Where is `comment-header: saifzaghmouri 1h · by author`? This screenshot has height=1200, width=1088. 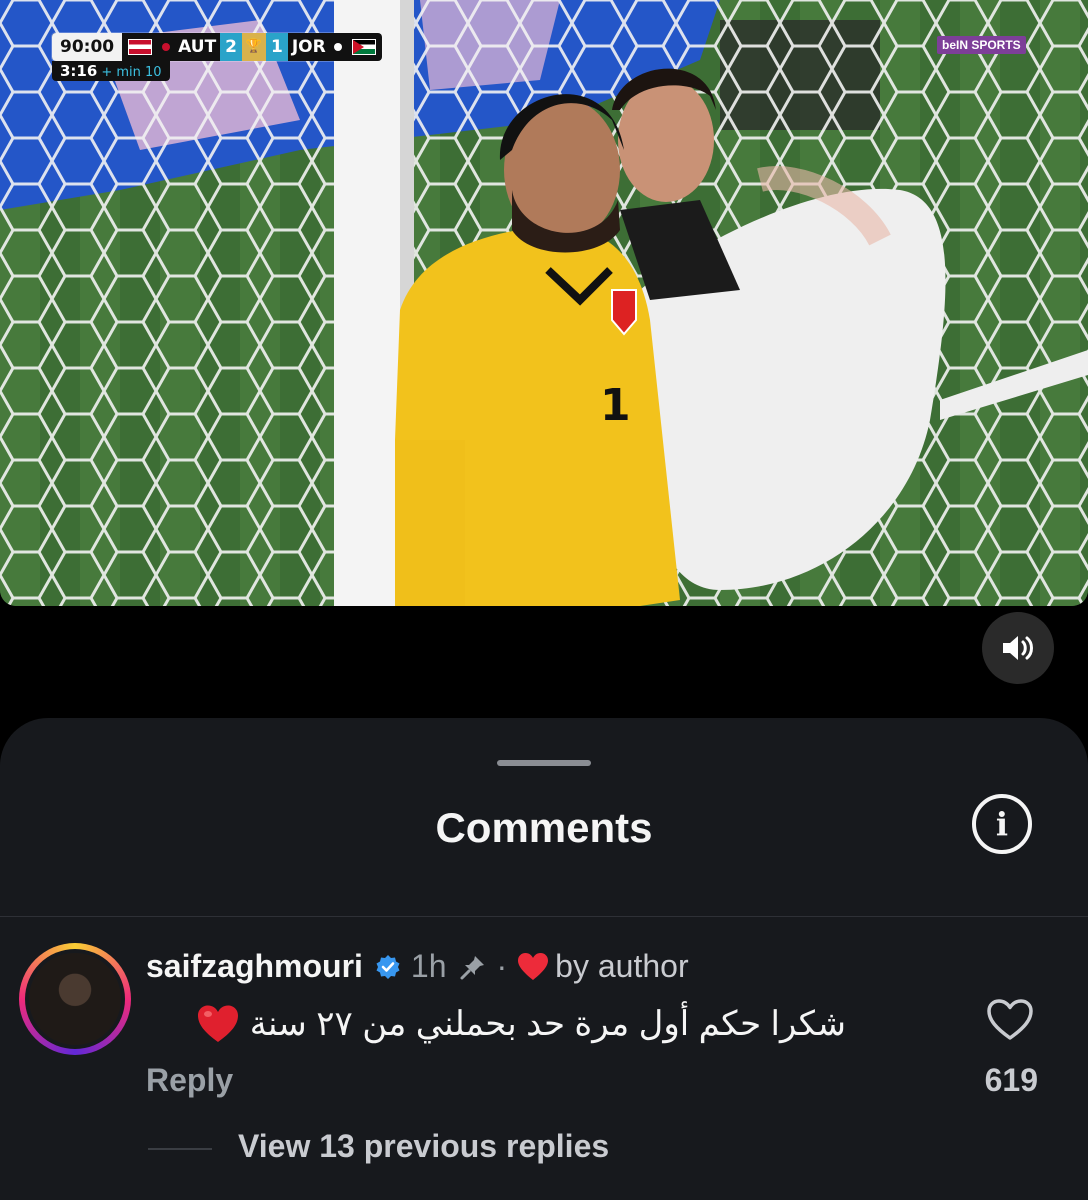
comment-header: saifzaghmouri 1h · by author is located at coordinates (417, 966).